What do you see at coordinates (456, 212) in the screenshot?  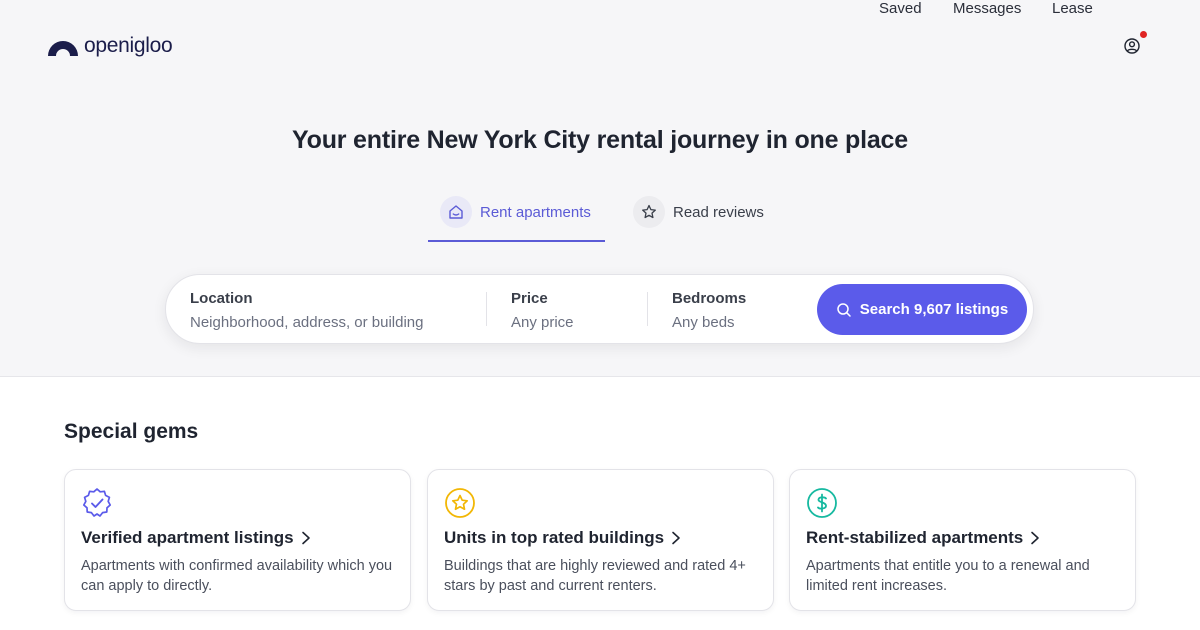 I see `home-icon` at bounding box center [456, 212].